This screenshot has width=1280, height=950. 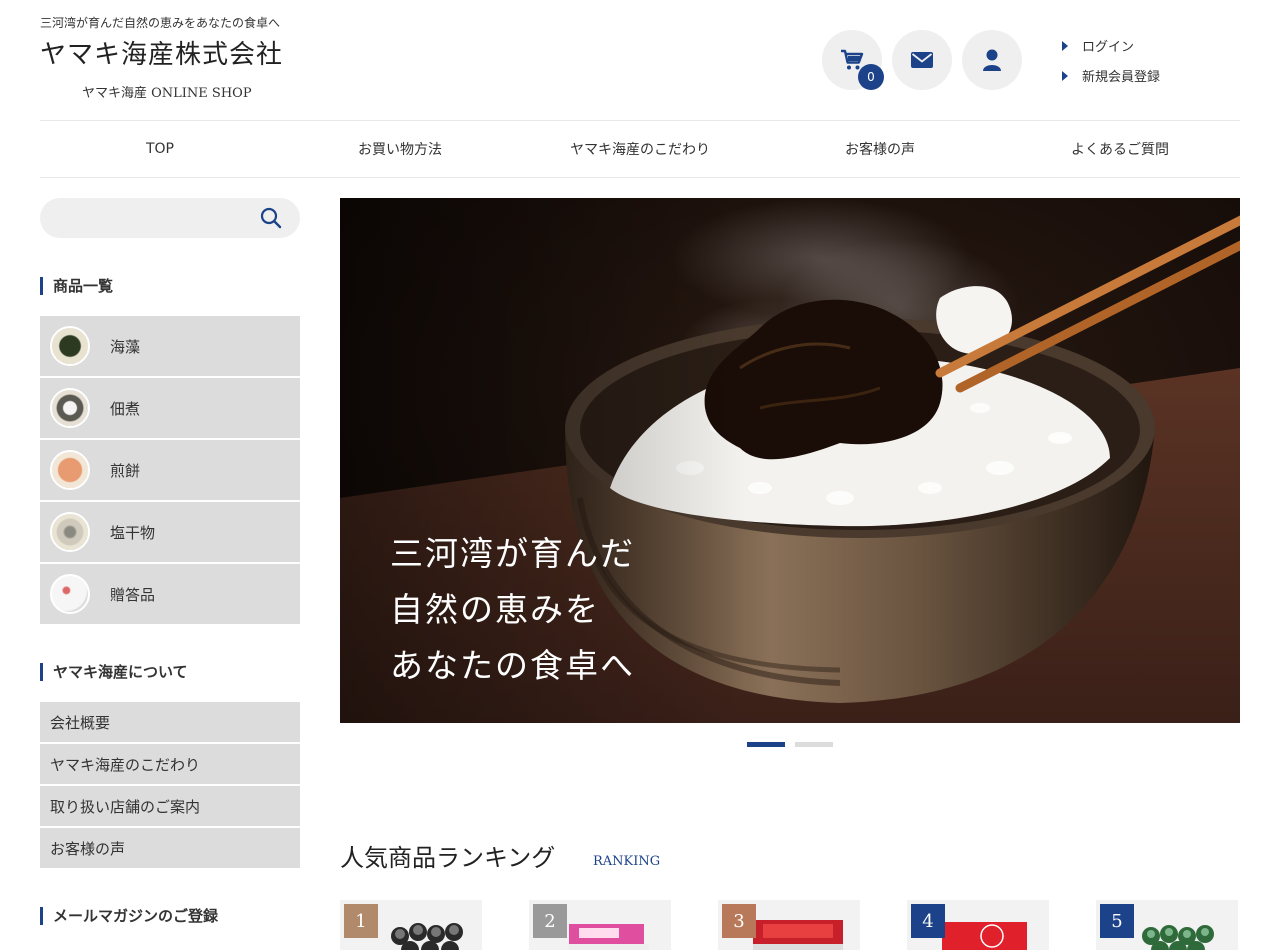 What do you see at coordinates (70, 532) in the screenshot?
I see `dried-fish-thumbnail` at bounding box center [70, 532].